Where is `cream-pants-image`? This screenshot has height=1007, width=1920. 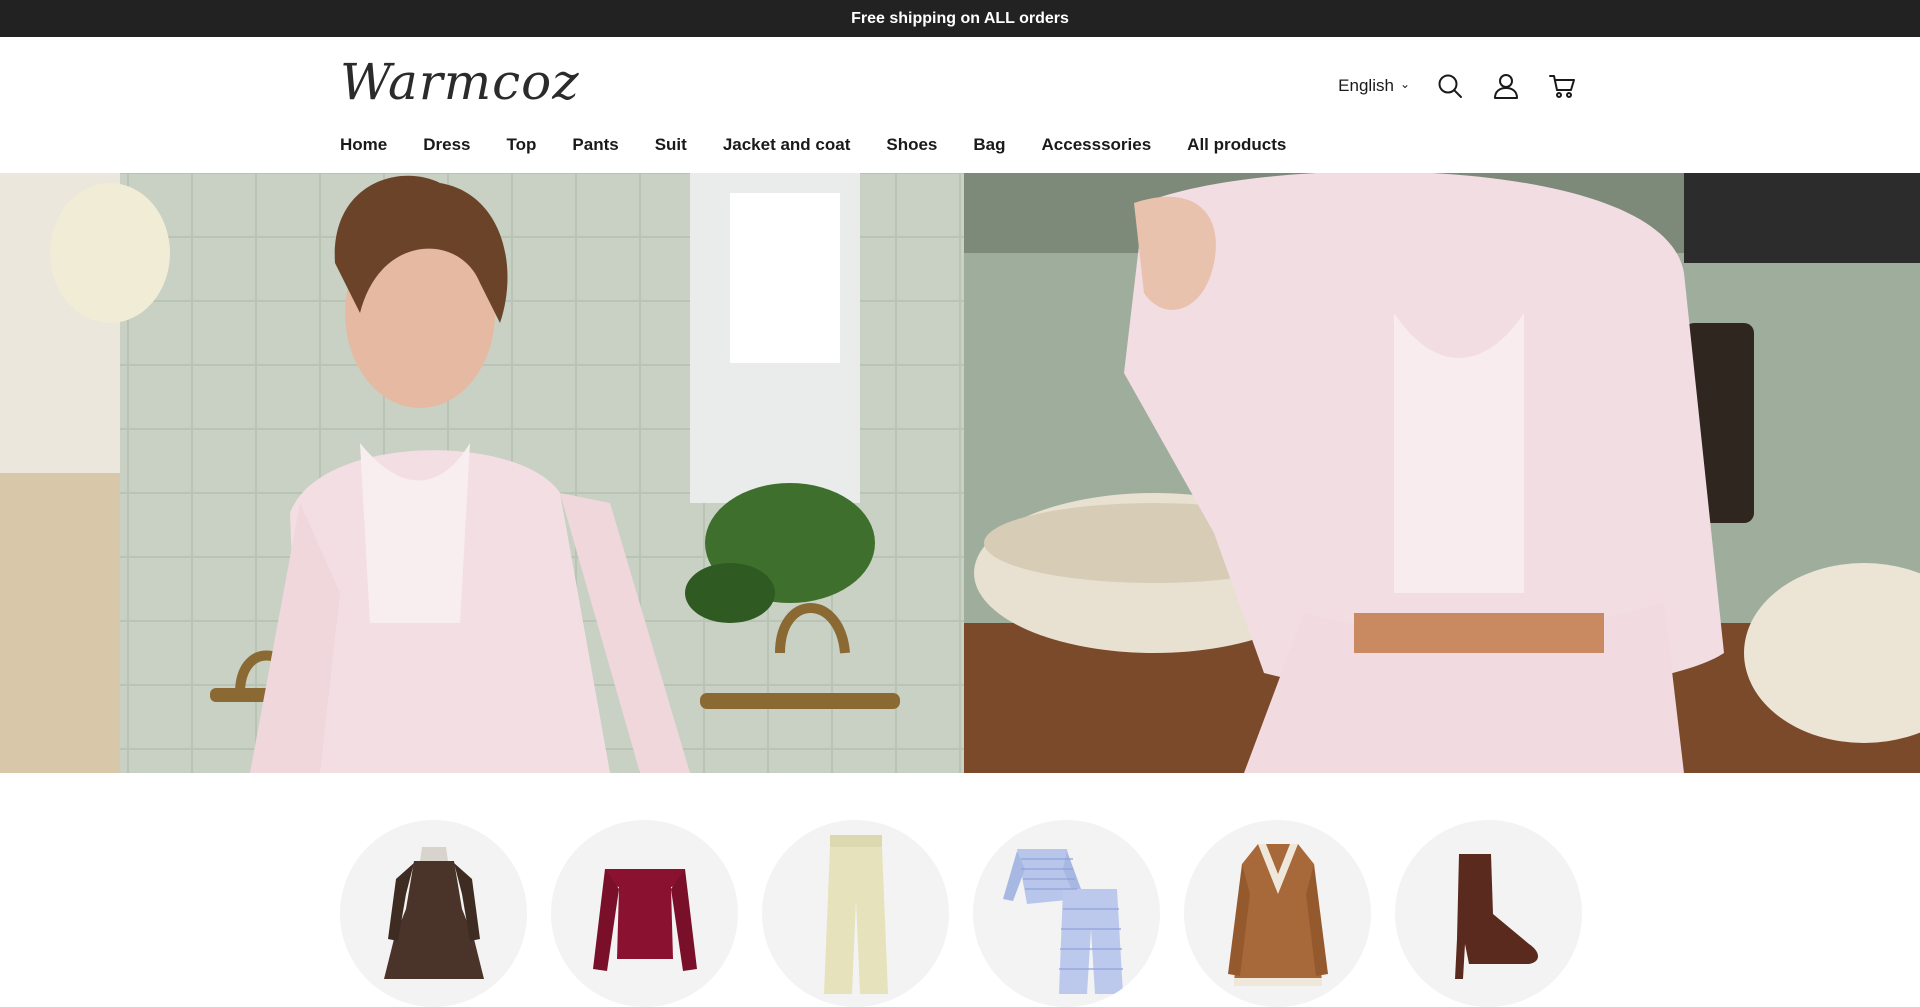 cream-pants-image is located at coordinates (855, 914).